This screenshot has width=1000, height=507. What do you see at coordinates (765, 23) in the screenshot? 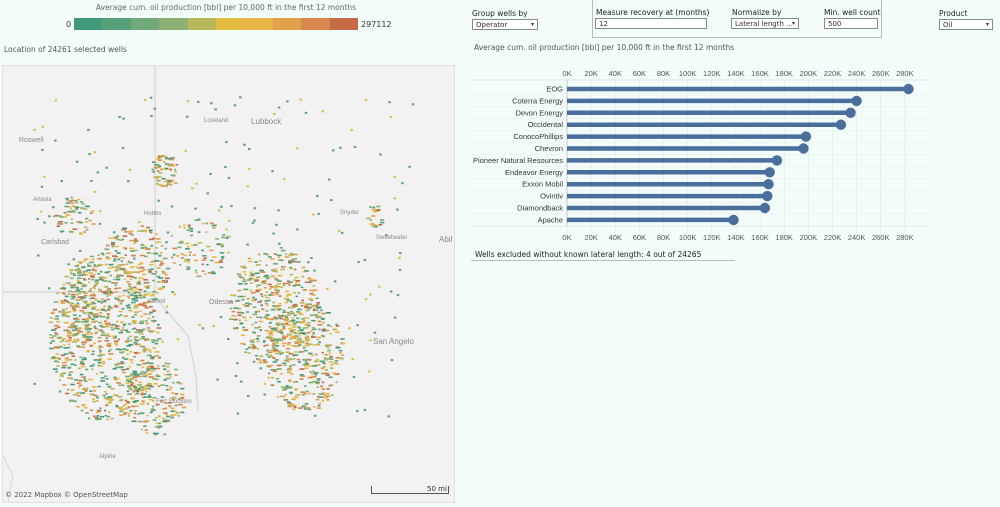
I see `normalize-dropdown: Lateral length ... ▾` at bounding box center [765, 23].